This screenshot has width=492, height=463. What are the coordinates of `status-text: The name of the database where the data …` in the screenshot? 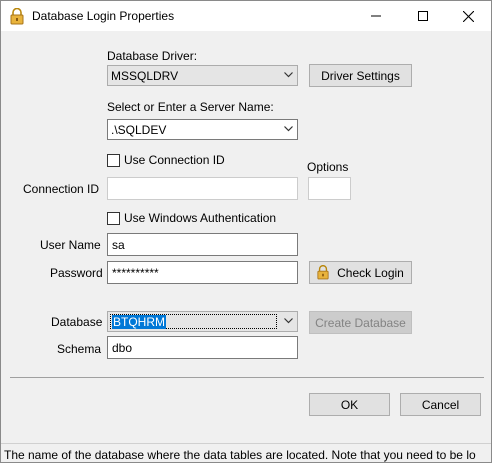 It's located at (240, 455).